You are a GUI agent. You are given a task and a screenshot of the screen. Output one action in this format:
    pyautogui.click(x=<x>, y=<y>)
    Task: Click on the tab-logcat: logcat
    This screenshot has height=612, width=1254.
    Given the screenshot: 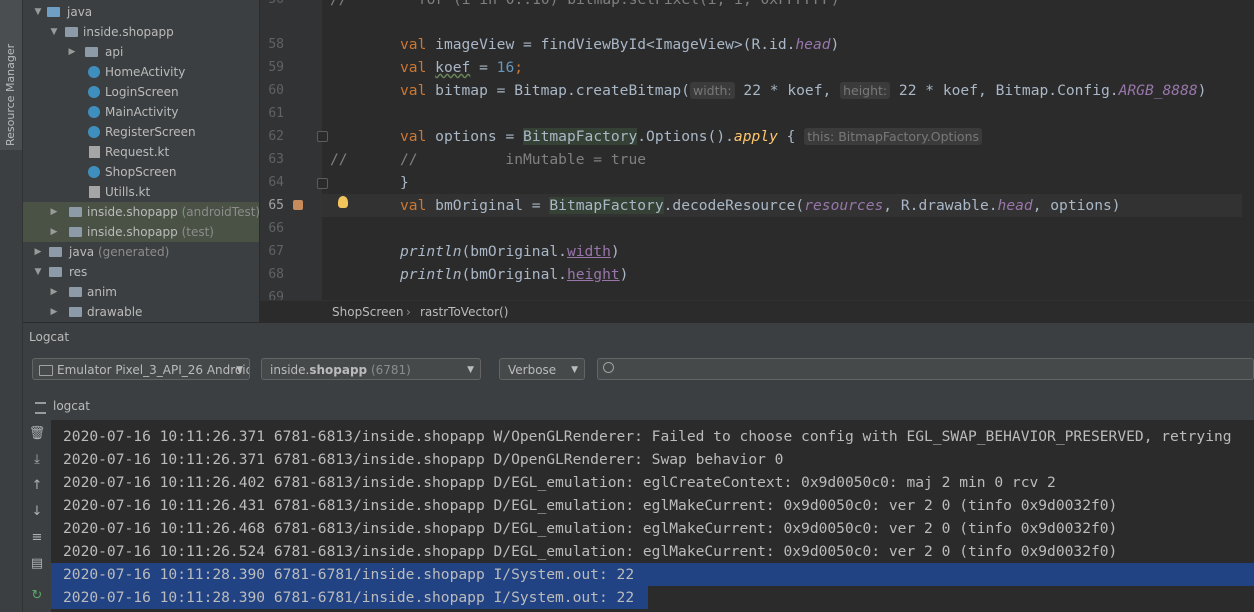 What is the action you would take?
    pyautogui.click(x=61, y=406)
    